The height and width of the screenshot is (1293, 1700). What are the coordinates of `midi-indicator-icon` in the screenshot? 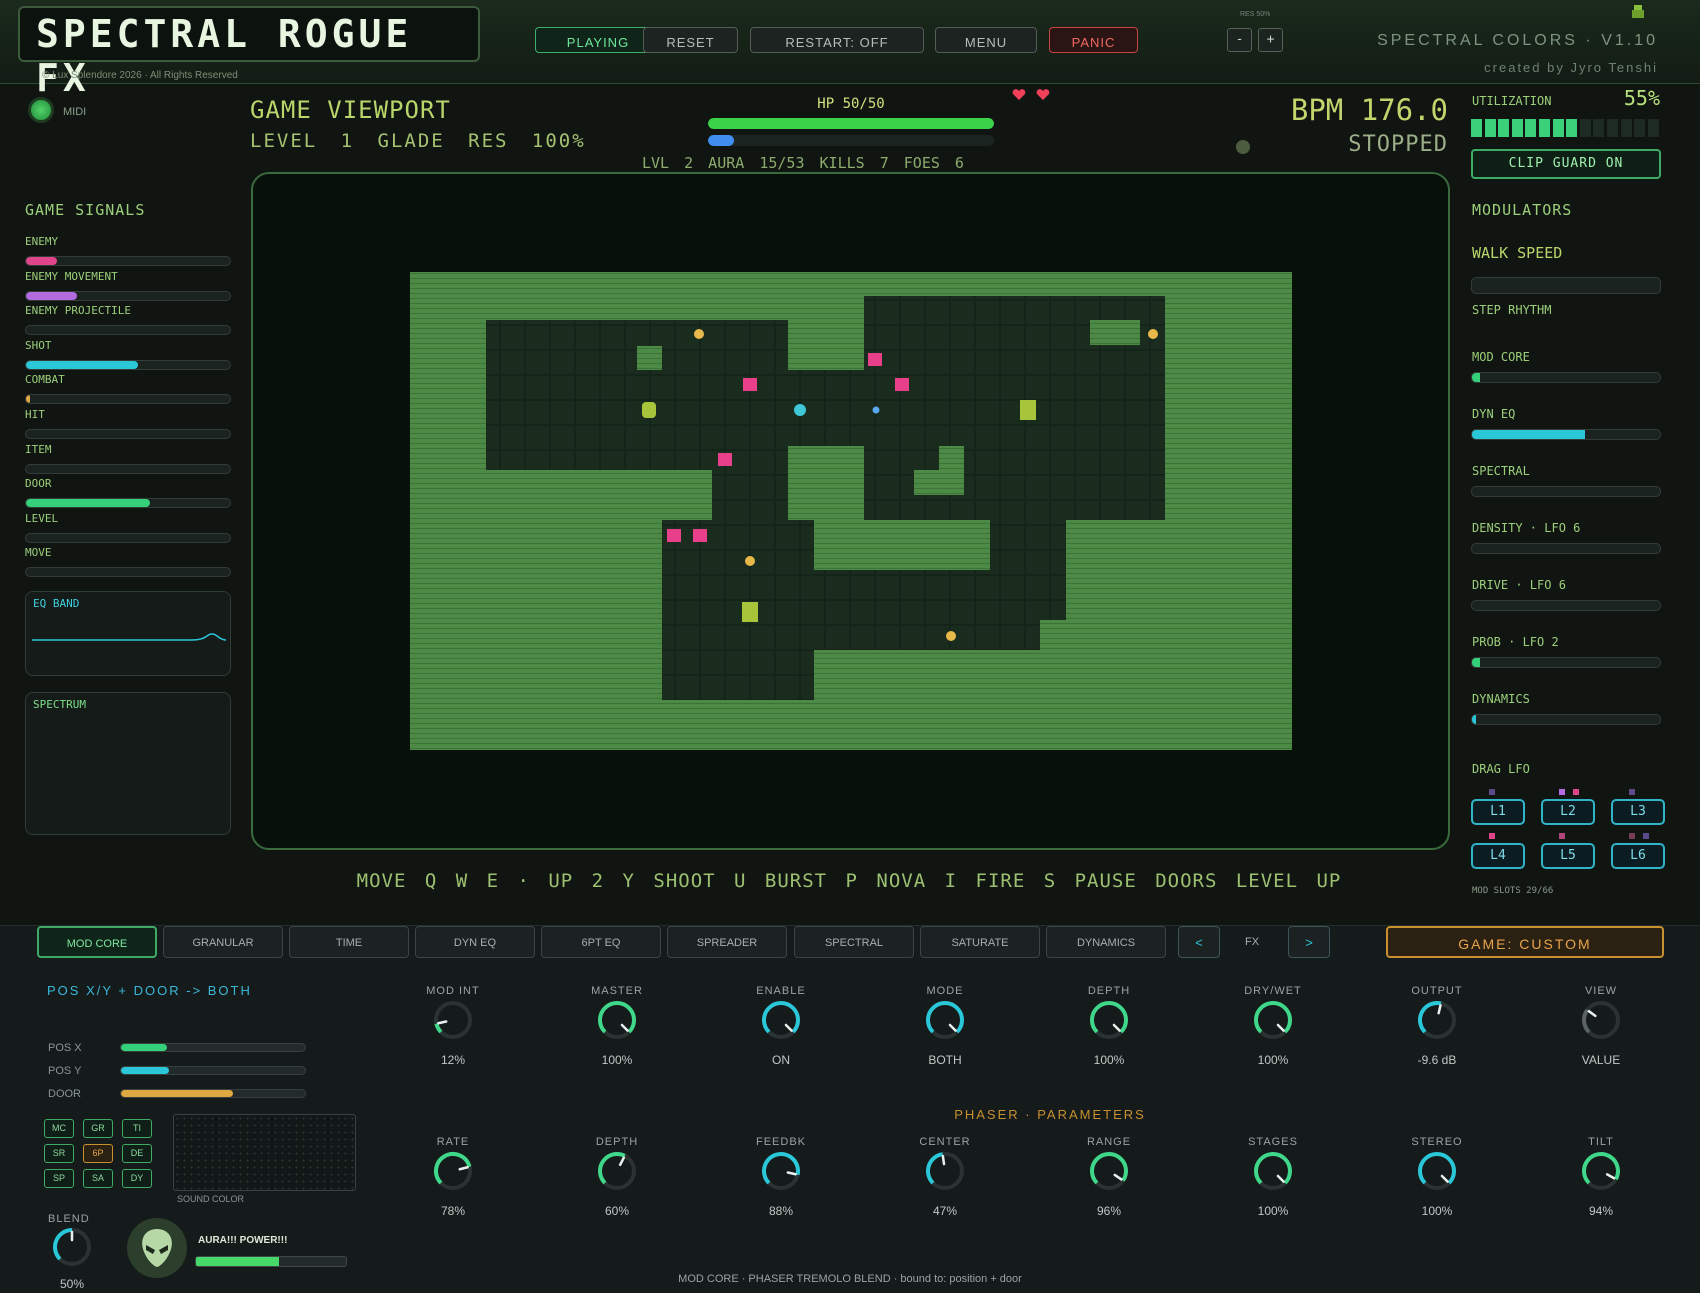 It's located at (41, 110).